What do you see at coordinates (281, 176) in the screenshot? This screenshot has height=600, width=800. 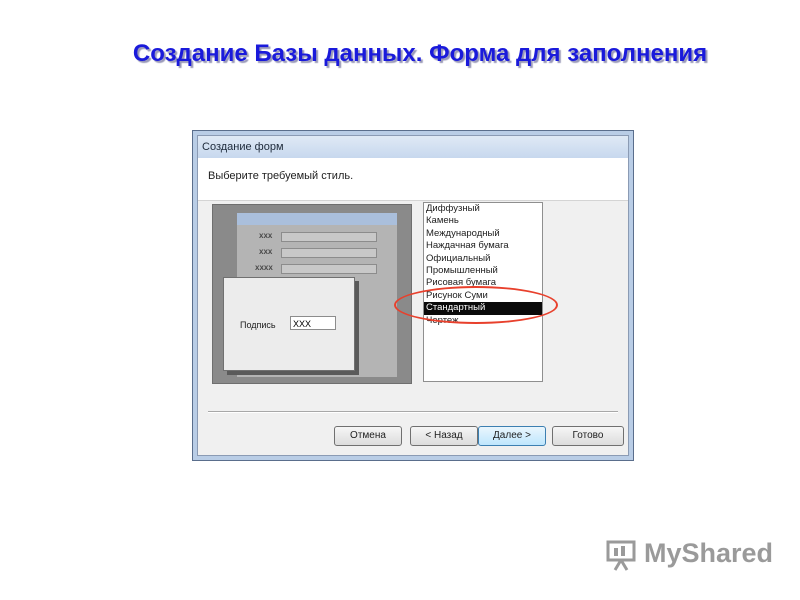 I see `style-prompt: Выберите требуемый стиль.` at bounding box center [281, 176].